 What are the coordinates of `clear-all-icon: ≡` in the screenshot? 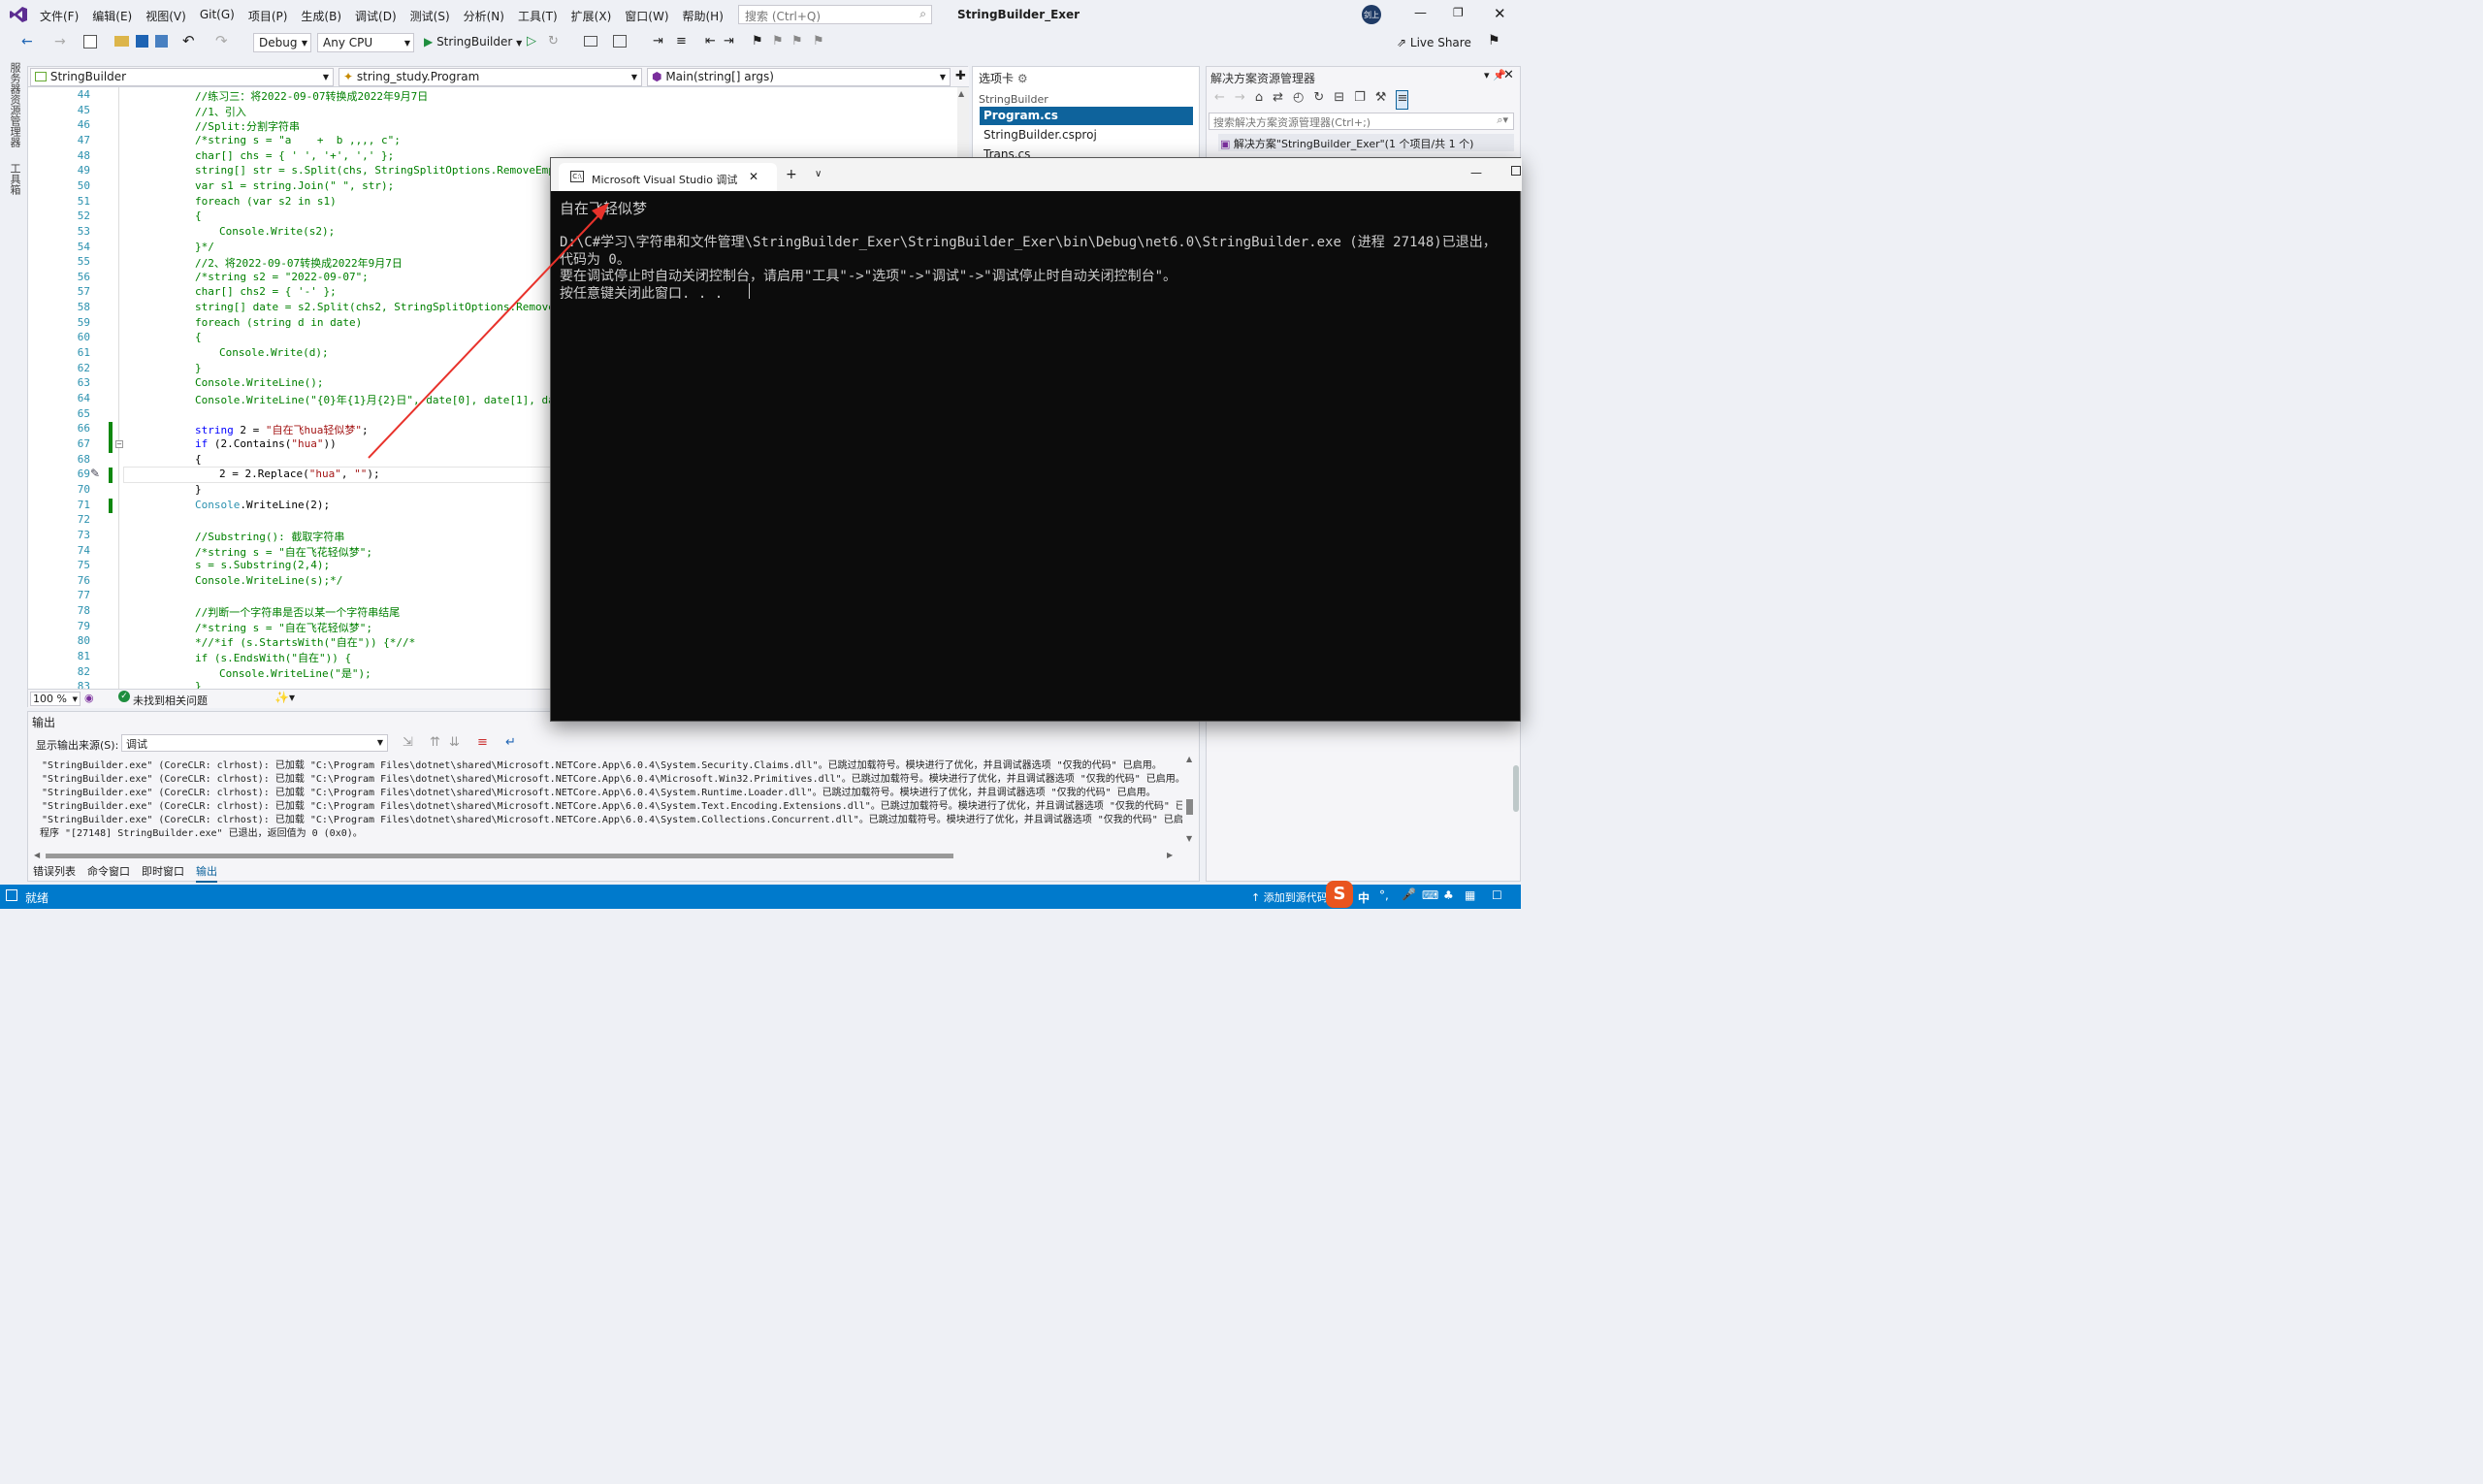 It's located at (483, 743).